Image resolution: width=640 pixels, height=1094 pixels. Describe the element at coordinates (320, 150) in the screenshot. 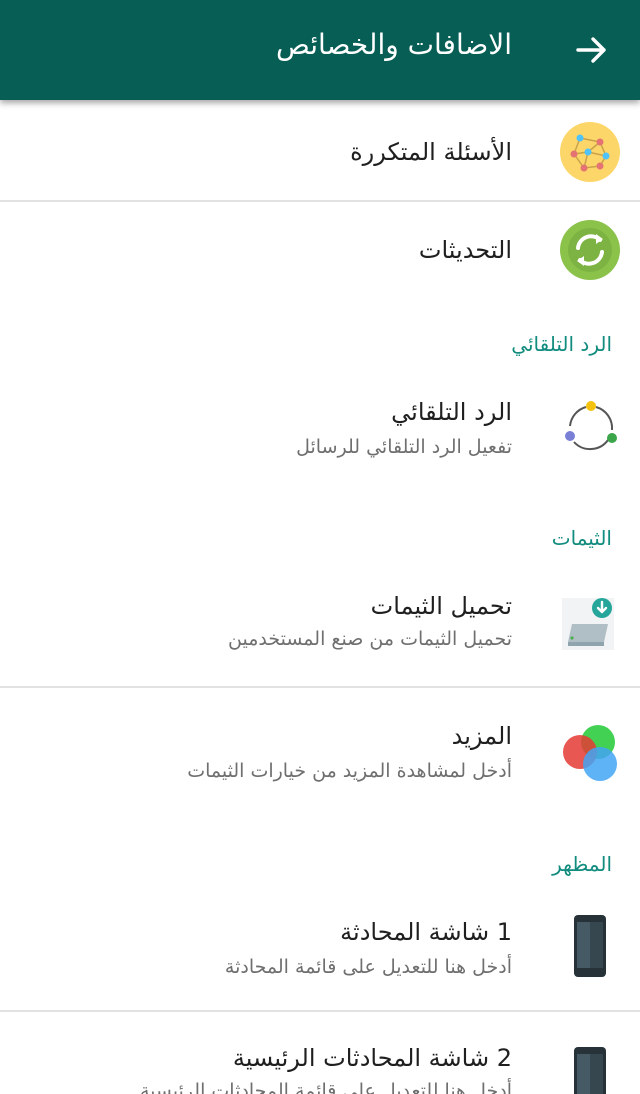

I see `list-item-faq: الأسئلة المتكررة` at that location.